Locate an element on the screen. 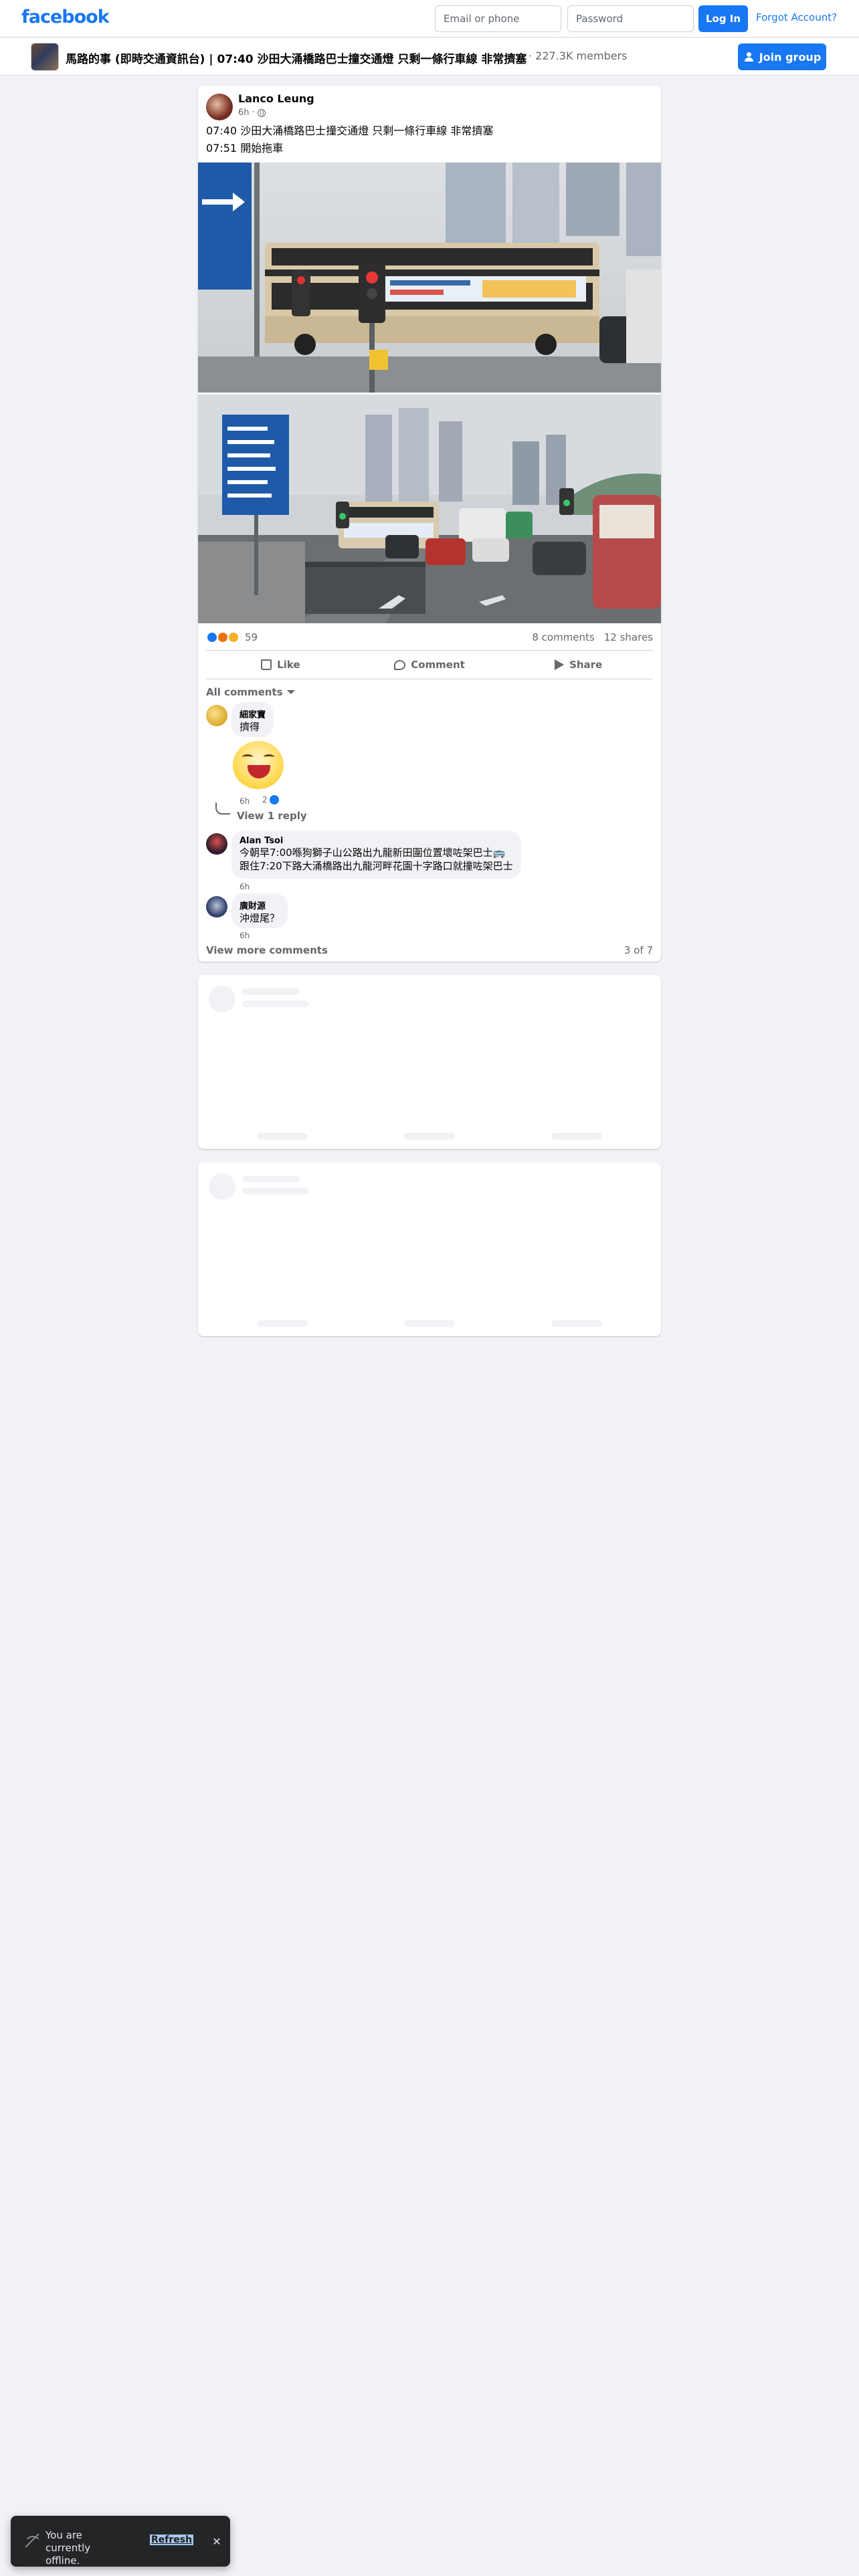  offline-toast: You are currently offline. Refresh ✕ is located at coordinates (120, 2542).